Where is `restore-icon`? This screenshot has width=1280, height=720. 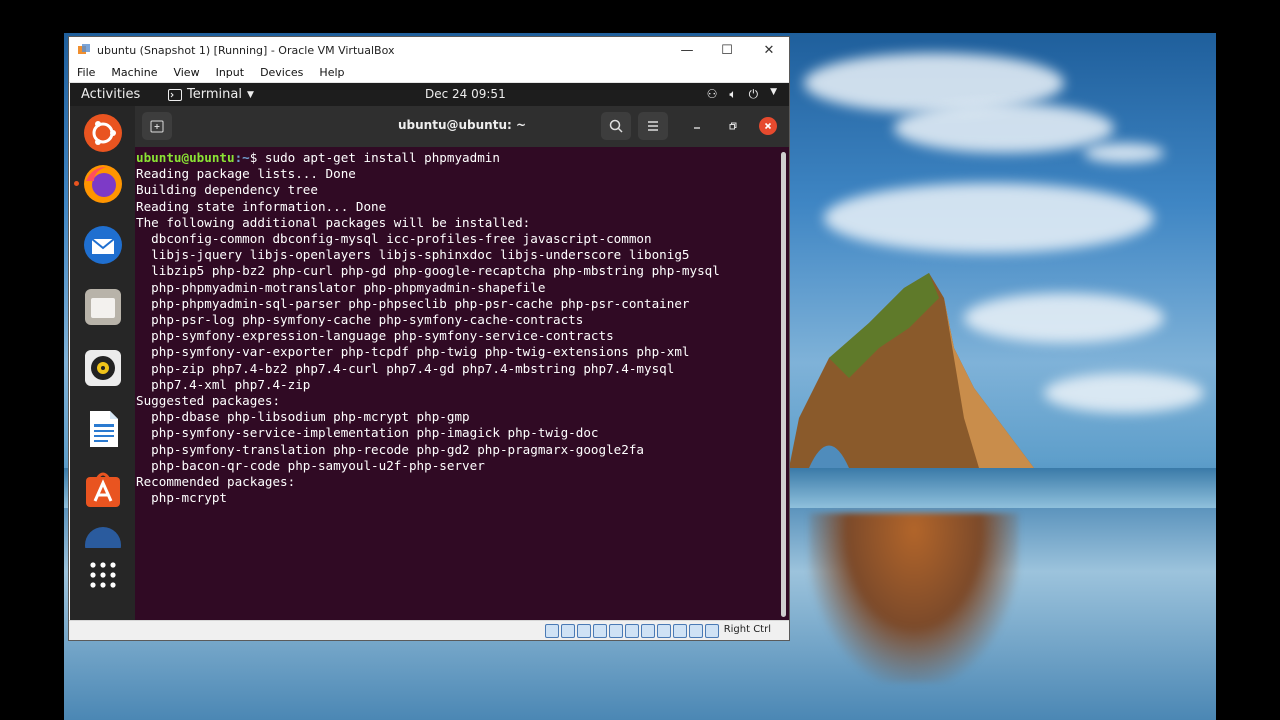 restore-icon is located at coordinates (733, 126).